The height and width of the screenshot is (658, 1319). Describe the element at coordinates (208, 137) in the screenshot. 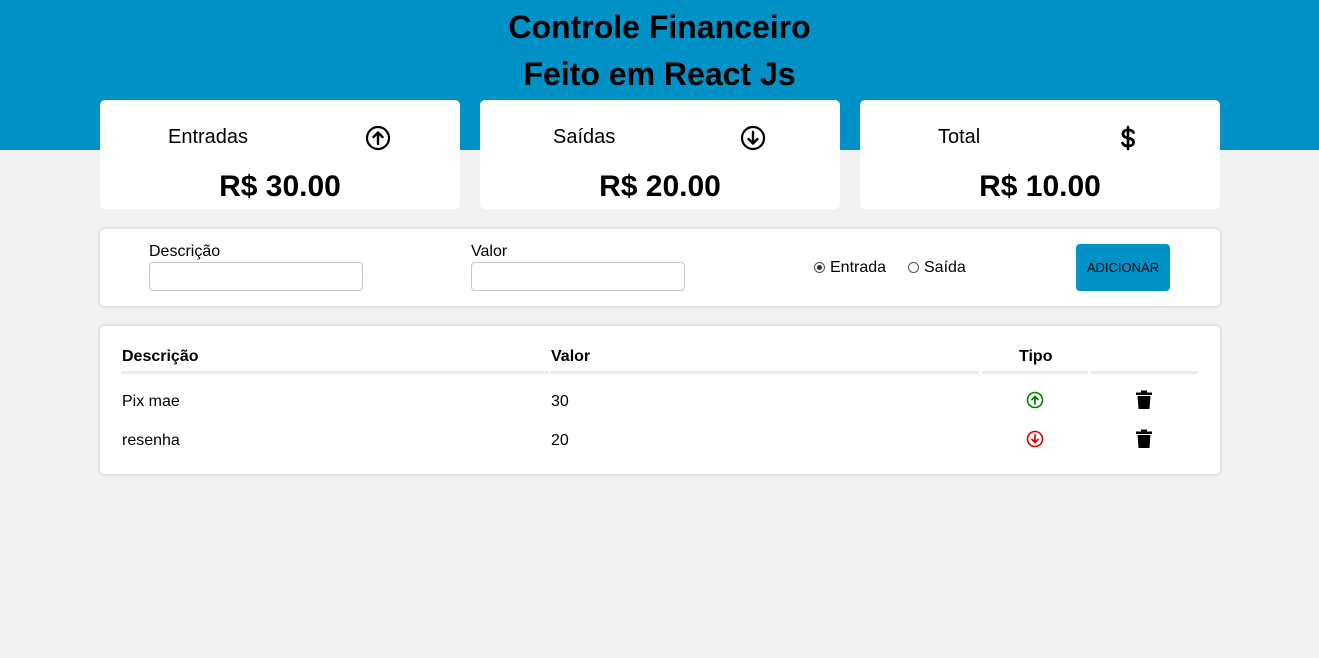

I see `card-entradas-title: Entradas` at that location.